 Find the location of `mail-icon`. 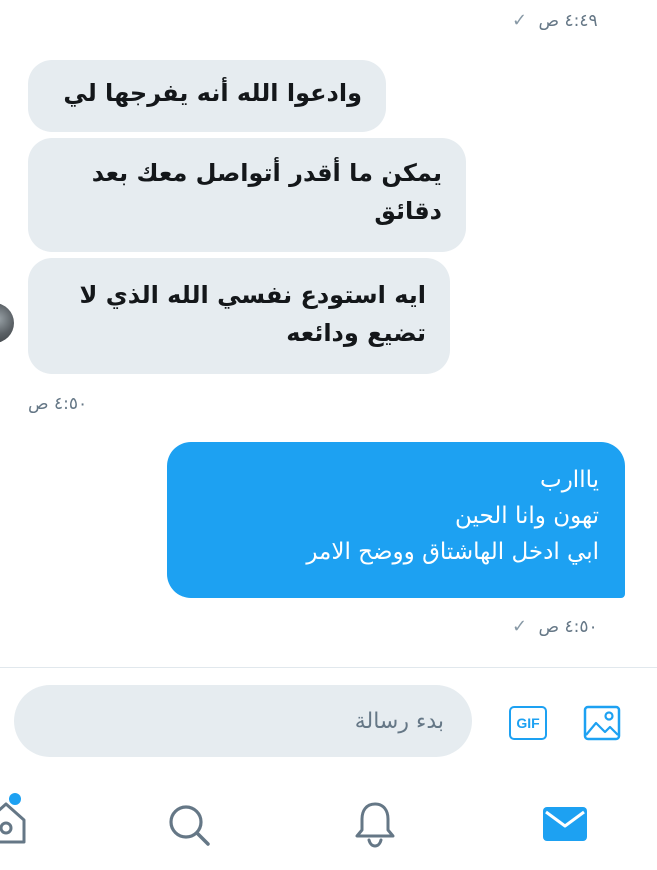

mail-icon is located at coordinates (565, 824).